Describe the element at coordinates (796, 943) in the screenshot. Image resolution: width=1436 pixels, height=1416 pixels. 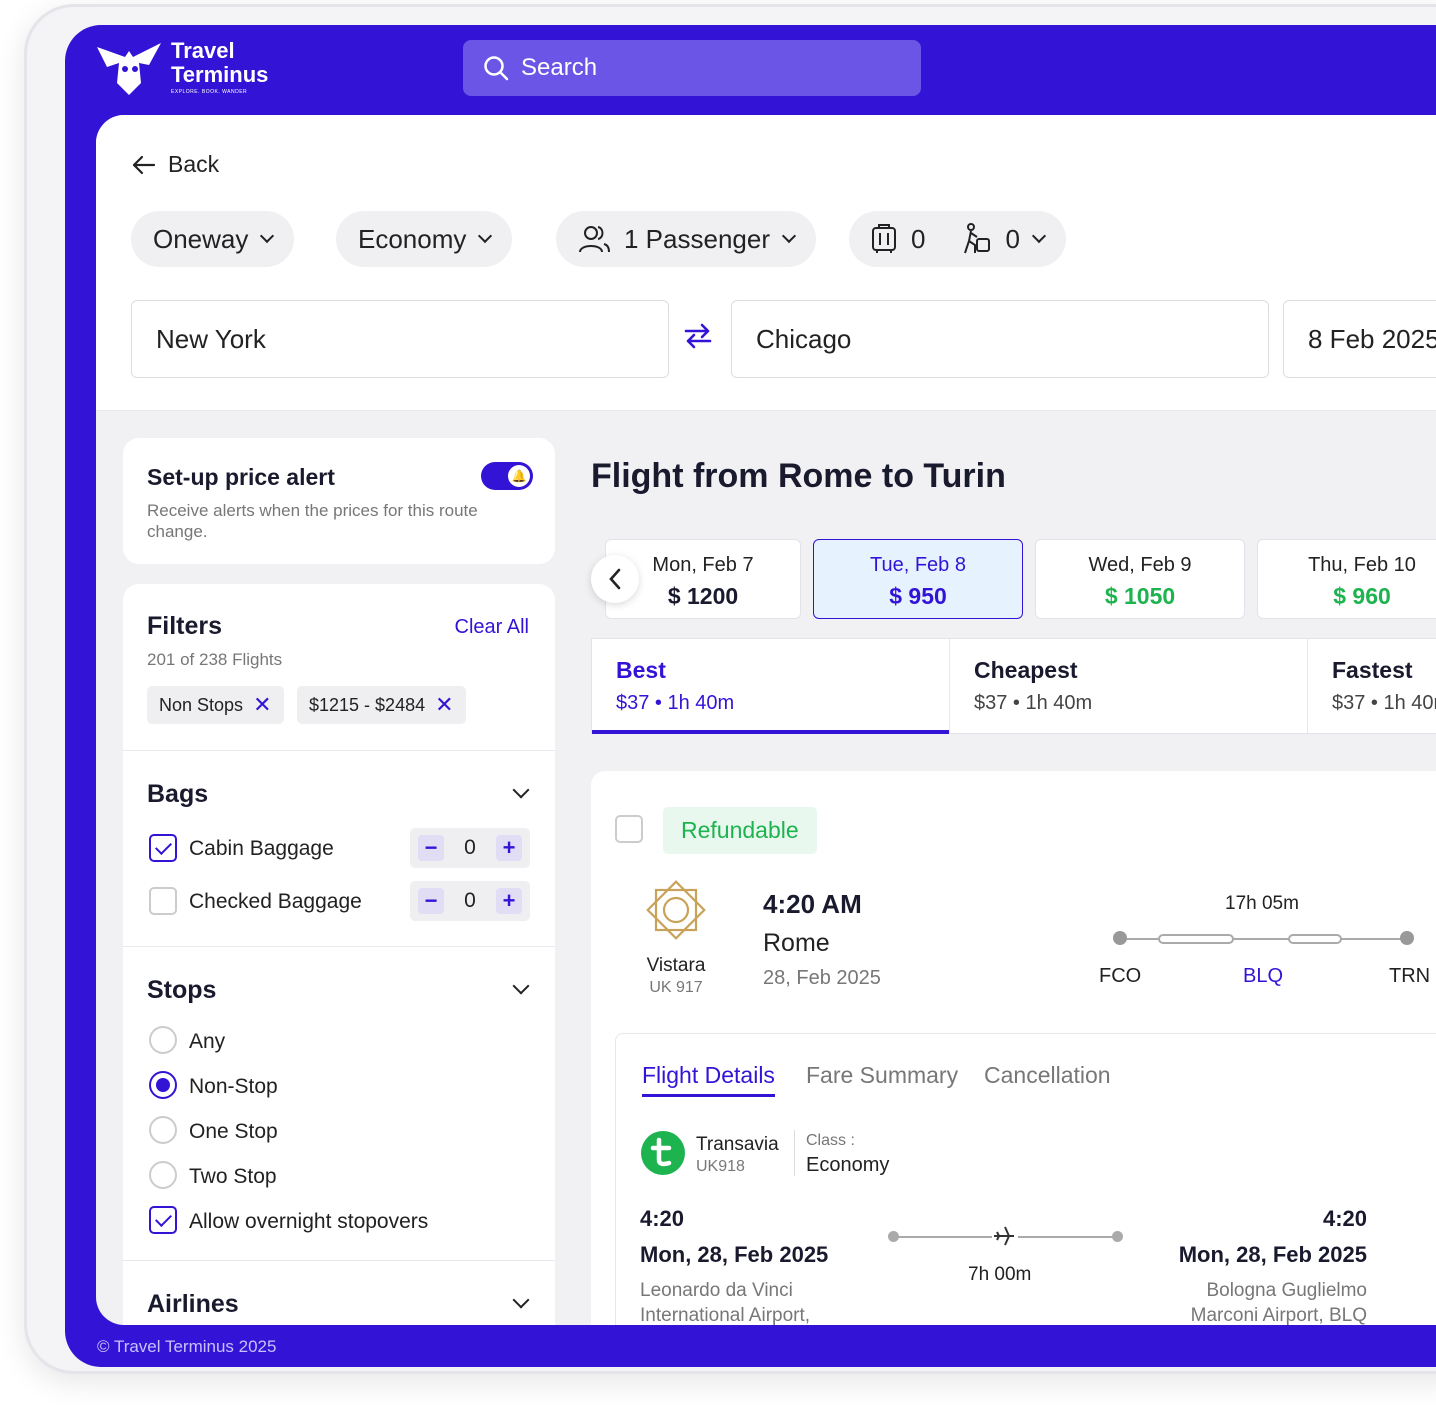
I see `depart-city: Rome` at that location.